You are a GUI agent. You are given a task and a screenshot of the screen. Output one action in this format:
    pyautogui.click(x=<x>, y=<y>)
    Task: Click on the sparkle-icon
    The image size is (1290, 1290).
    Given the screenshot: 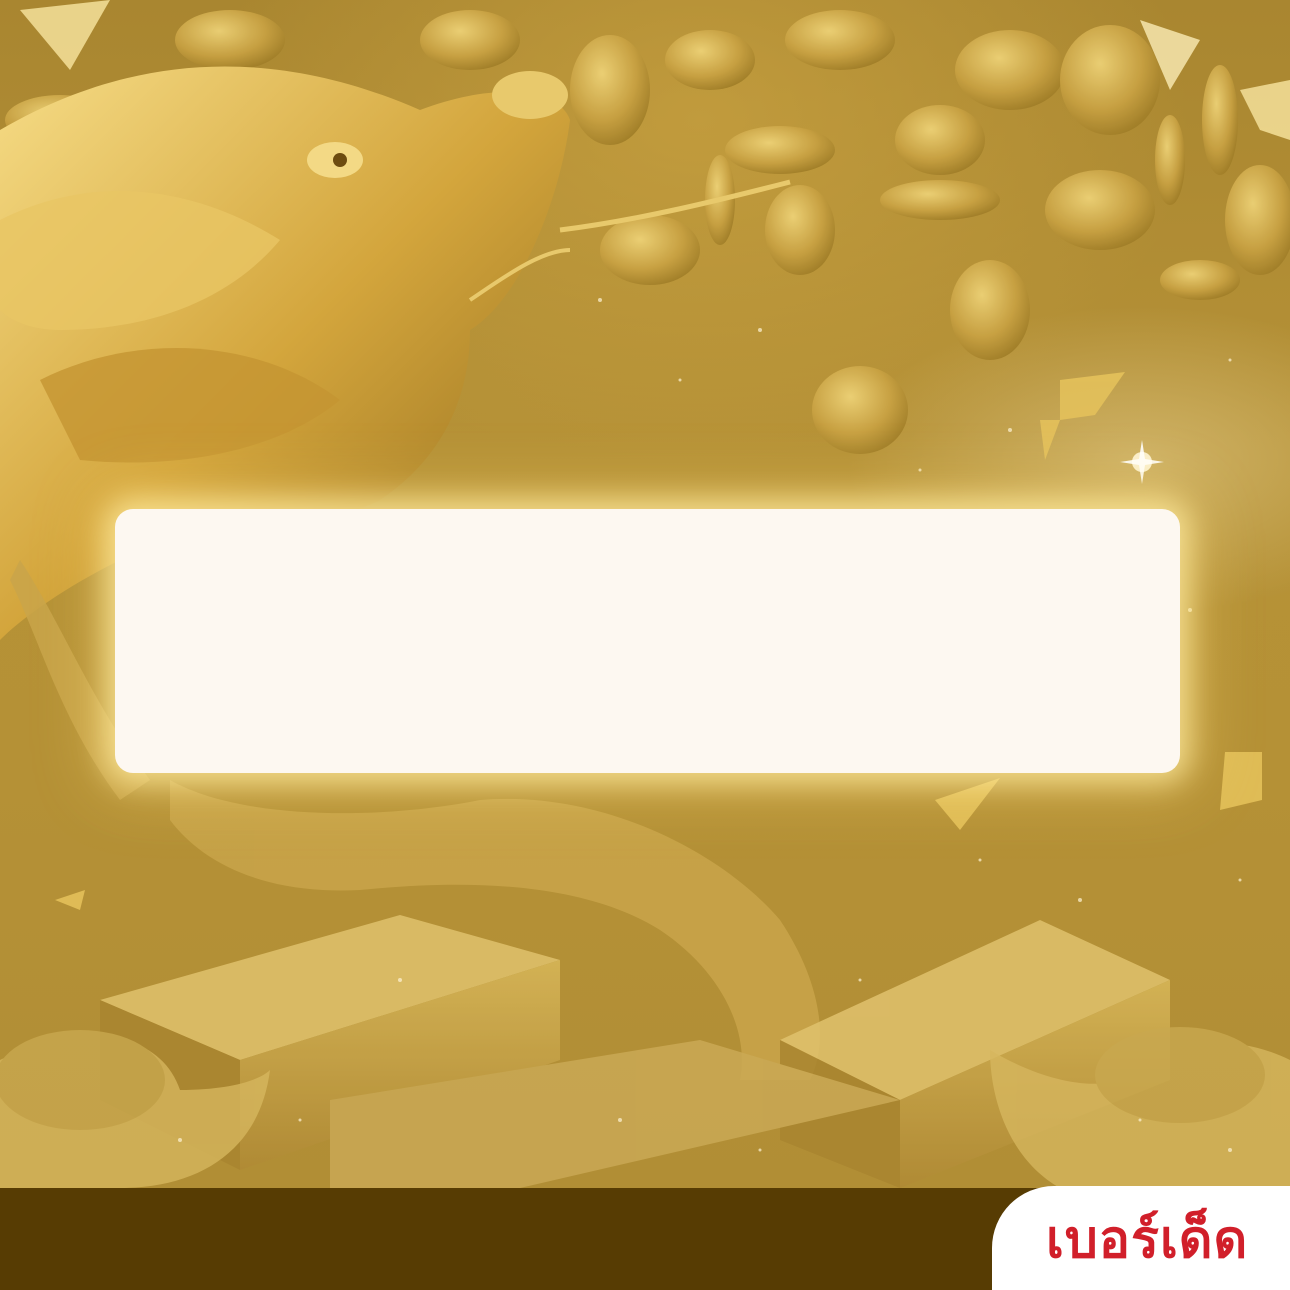 What is the action you would take?
    pyautogui.click(x=1142, y=462)
    